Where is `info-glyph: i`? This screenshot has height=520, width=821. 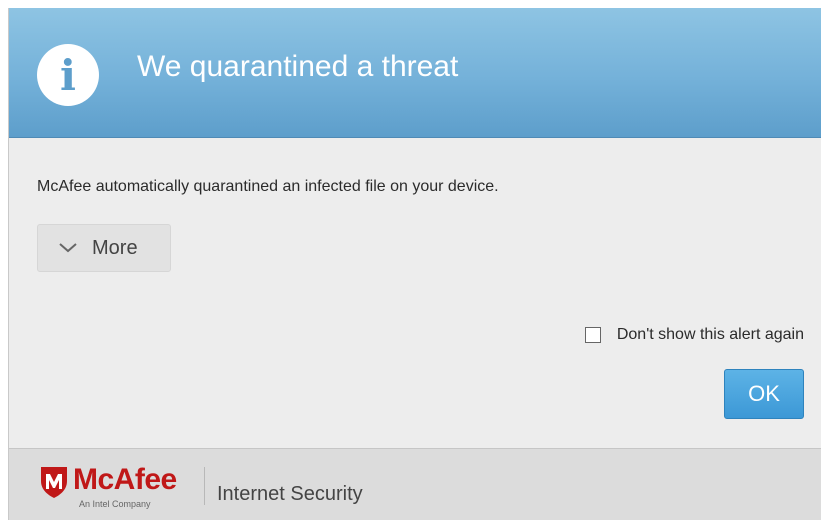
info-glyph: i is located at coordinates (68, 75).